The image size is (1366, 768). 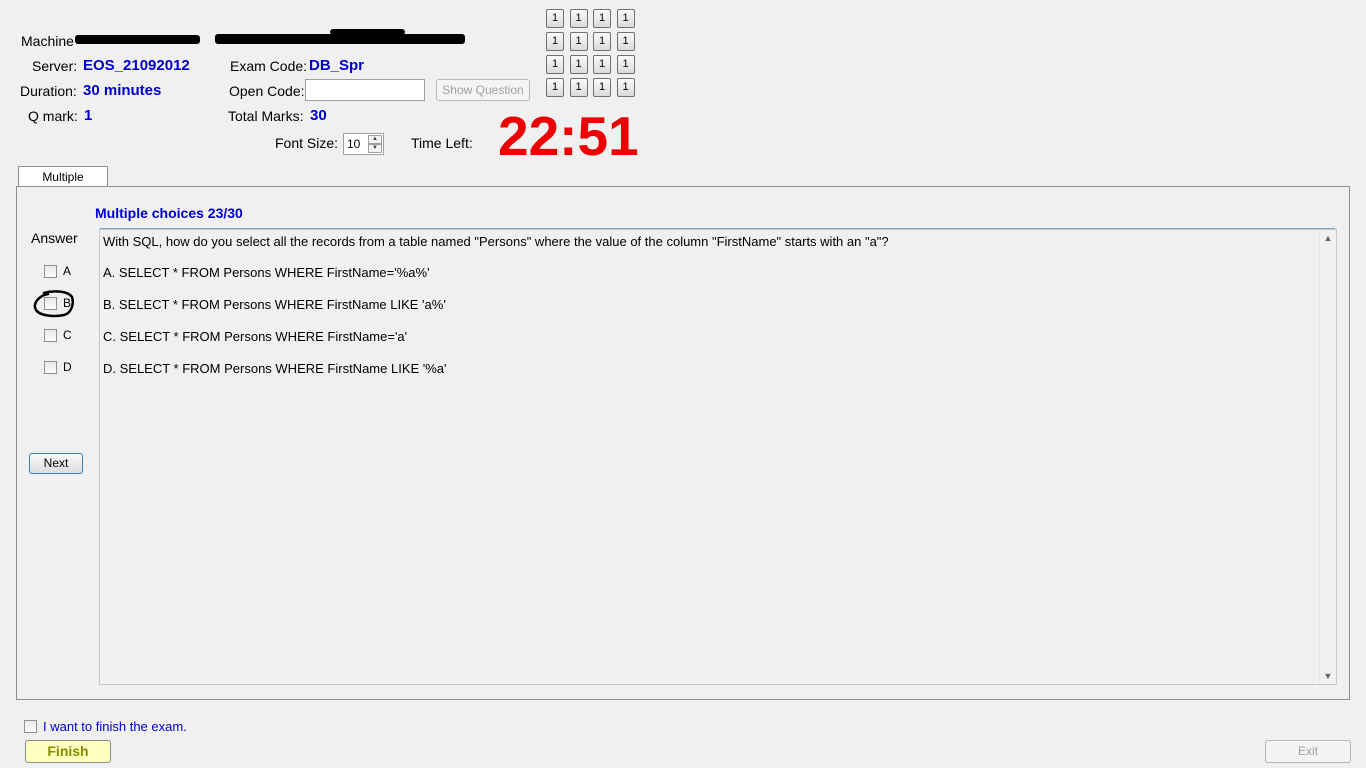 I want to click on qmark-label: Q mark:, so click(x=53, y=116).